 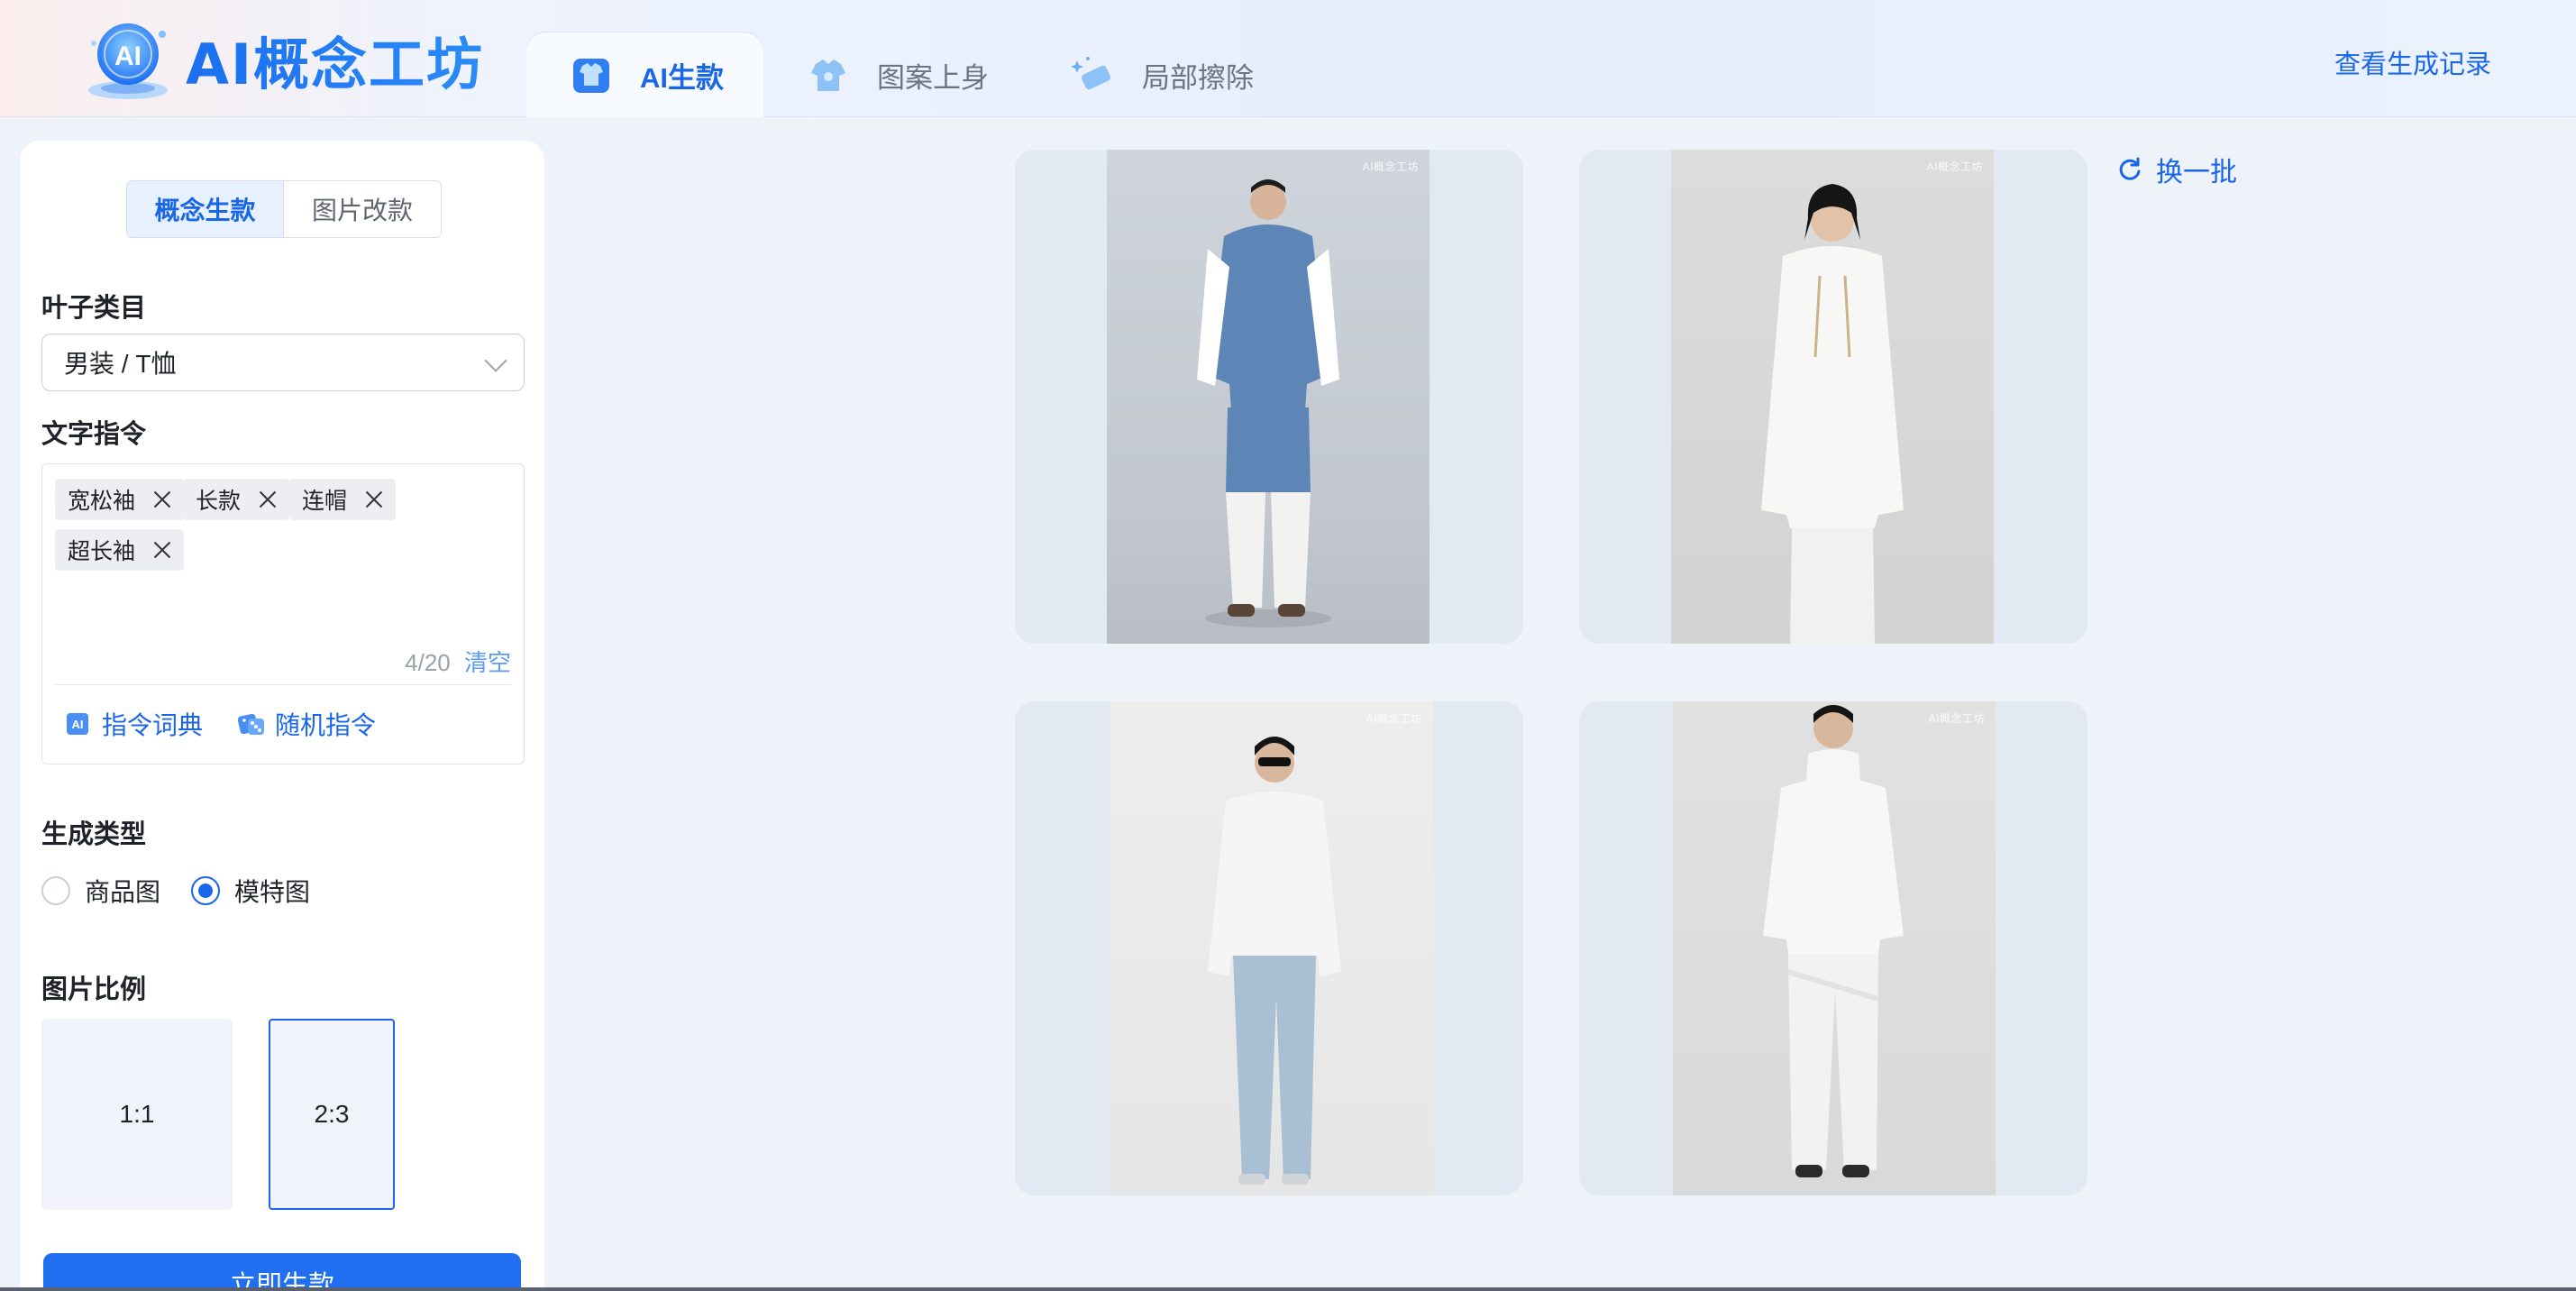 I want to click on shirt-print-icon, so click(x=829, y=74).